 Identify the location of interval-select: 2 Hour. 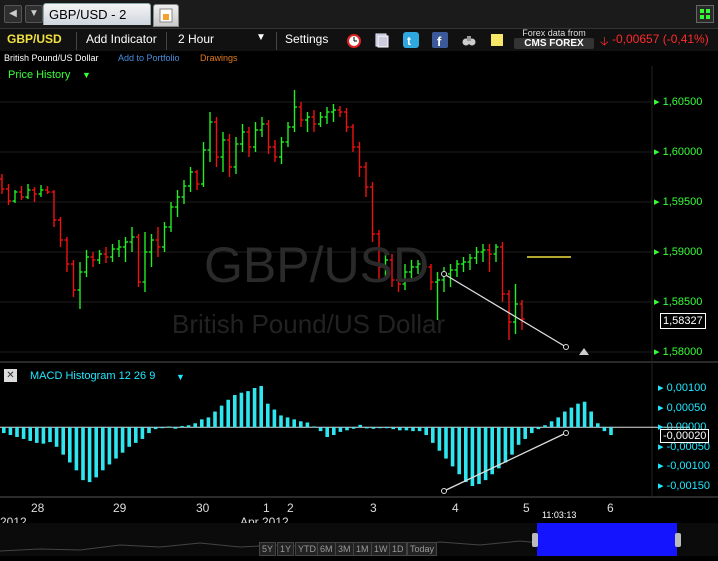
(196, 39).